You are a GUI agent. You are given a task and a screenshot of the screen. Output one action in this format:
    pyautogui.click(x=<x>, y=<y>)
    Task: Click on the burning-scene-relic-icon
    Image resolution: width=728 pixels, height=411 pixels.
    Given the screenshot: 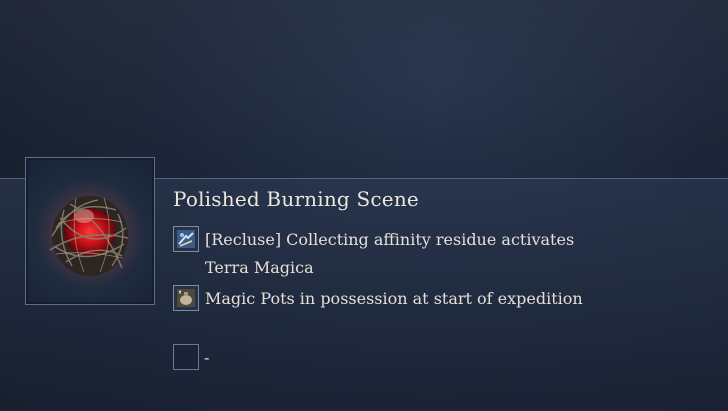 What is the action you would take?
    pyautogui.click(x=90, y=234)
    